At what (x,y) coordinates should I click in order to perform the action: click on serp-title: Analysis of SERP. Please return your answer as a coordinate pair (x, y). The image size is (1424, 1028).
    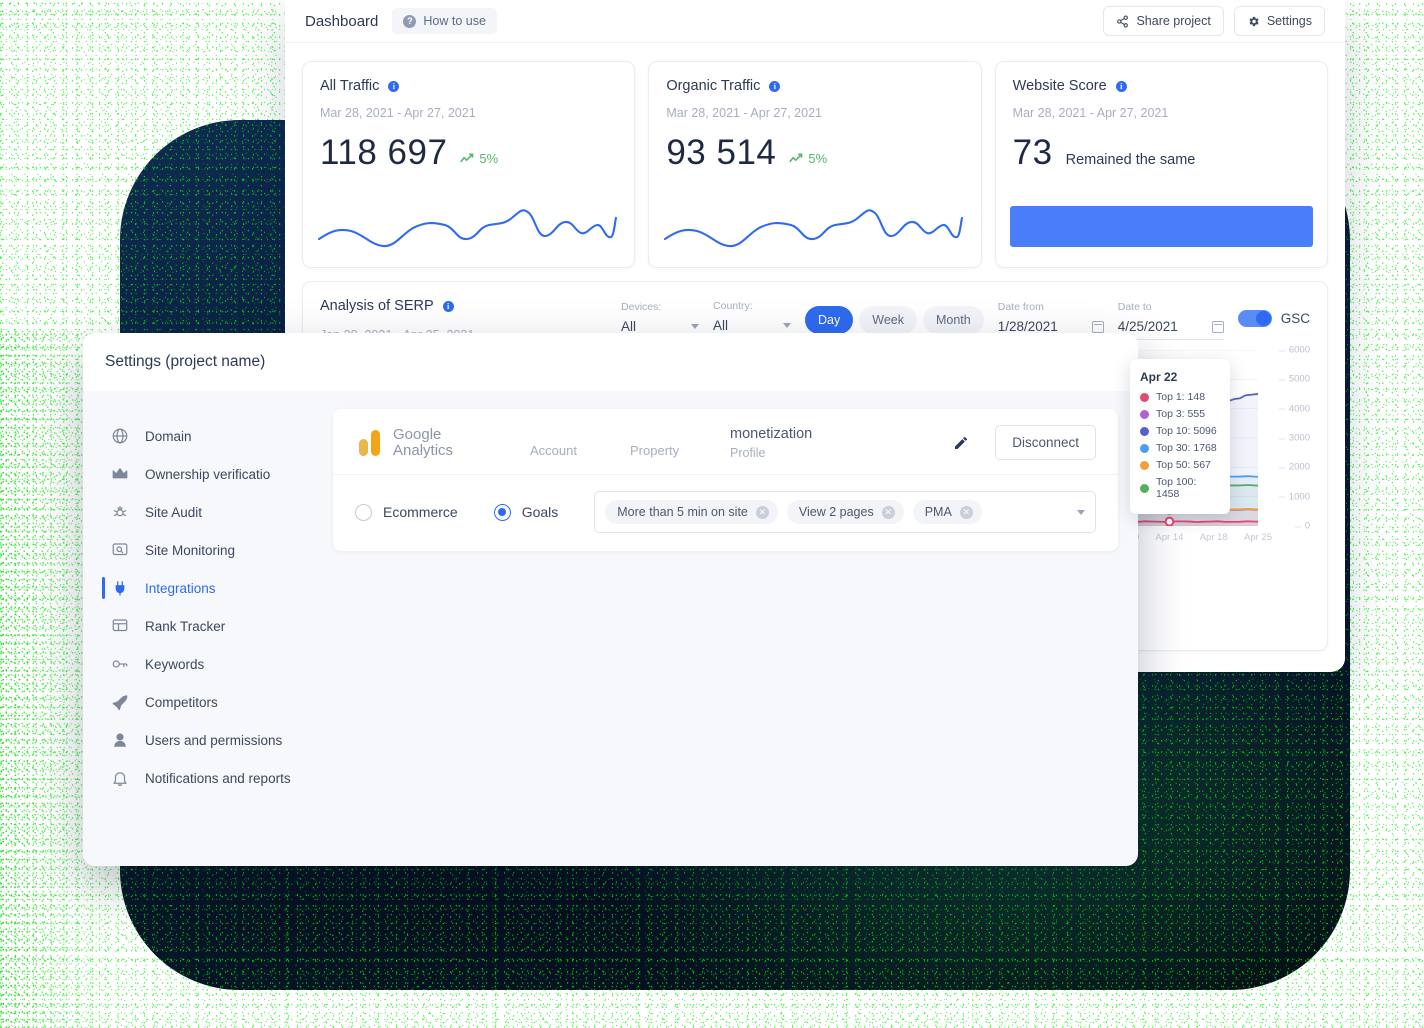
    Looking at the image, I should click on (377, 306).